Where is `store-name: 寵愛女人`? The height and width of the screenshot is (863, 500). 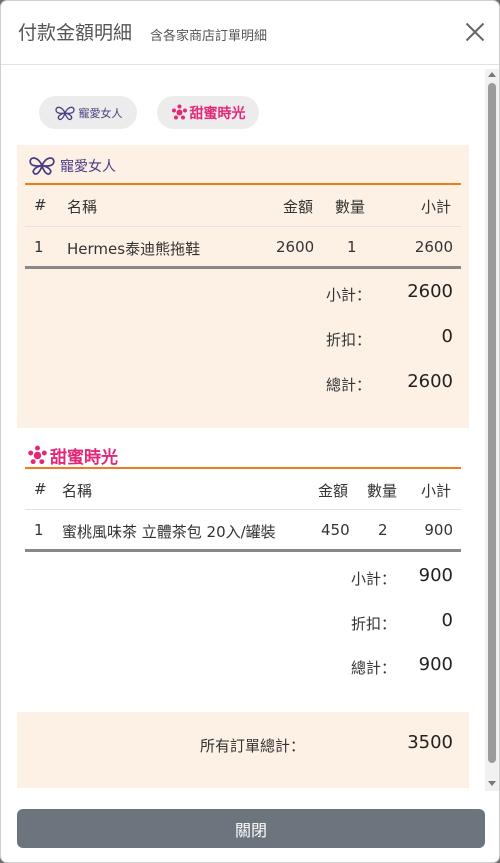
store-name: 寵愛女人 is located at coordinates (88, 166).